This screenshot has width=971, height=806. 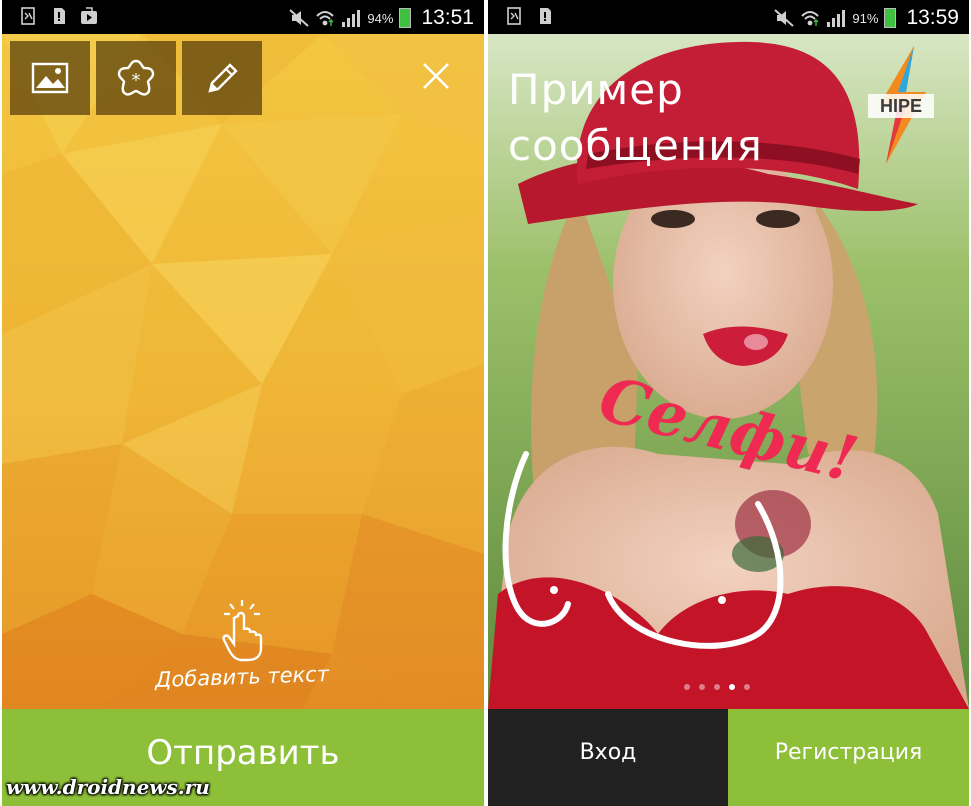 I want to click on title-line-2: сообщения, so click(x=635, y=145).